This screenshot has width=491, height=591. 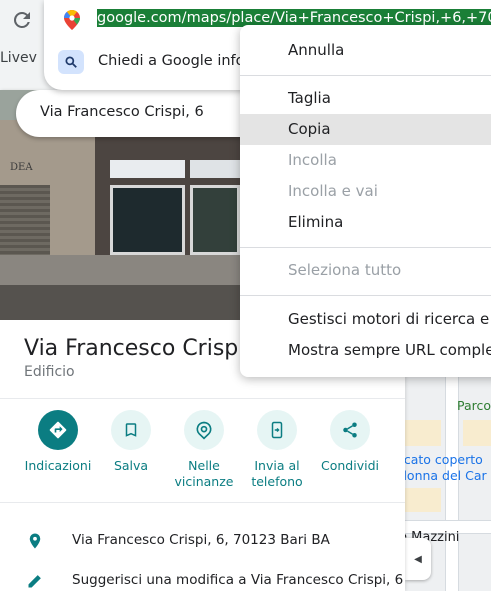 What do you see at coordinates (350, 430) in the screenshot?
I see `share-icon` at bounding box center [350, 430].